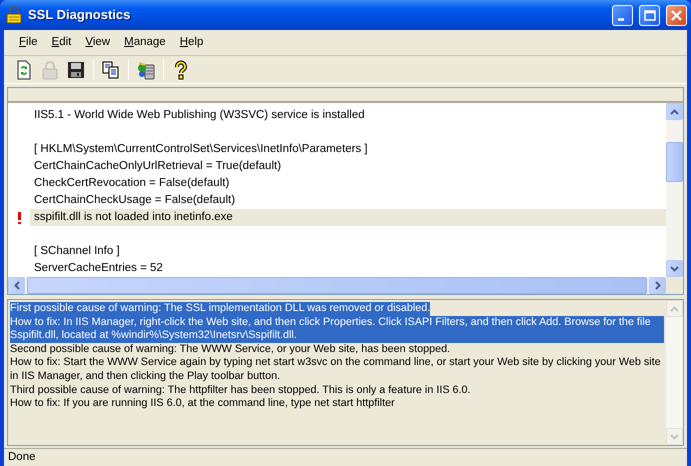 Image resolution: width=691 pixels, height=466 pixels. What do you see at coordinates (337, 329) in the screenshot?
I see `detail-text: How to fix: In IIS Manager, right-click the Web site, and then click Properties. Click ISAPI Filters, and then click Add. Browse for the file Sspifilt.dll, located at %windir%\System32\Inetsrv\Sspifilt.dll.` at bounding box center [337, 329].